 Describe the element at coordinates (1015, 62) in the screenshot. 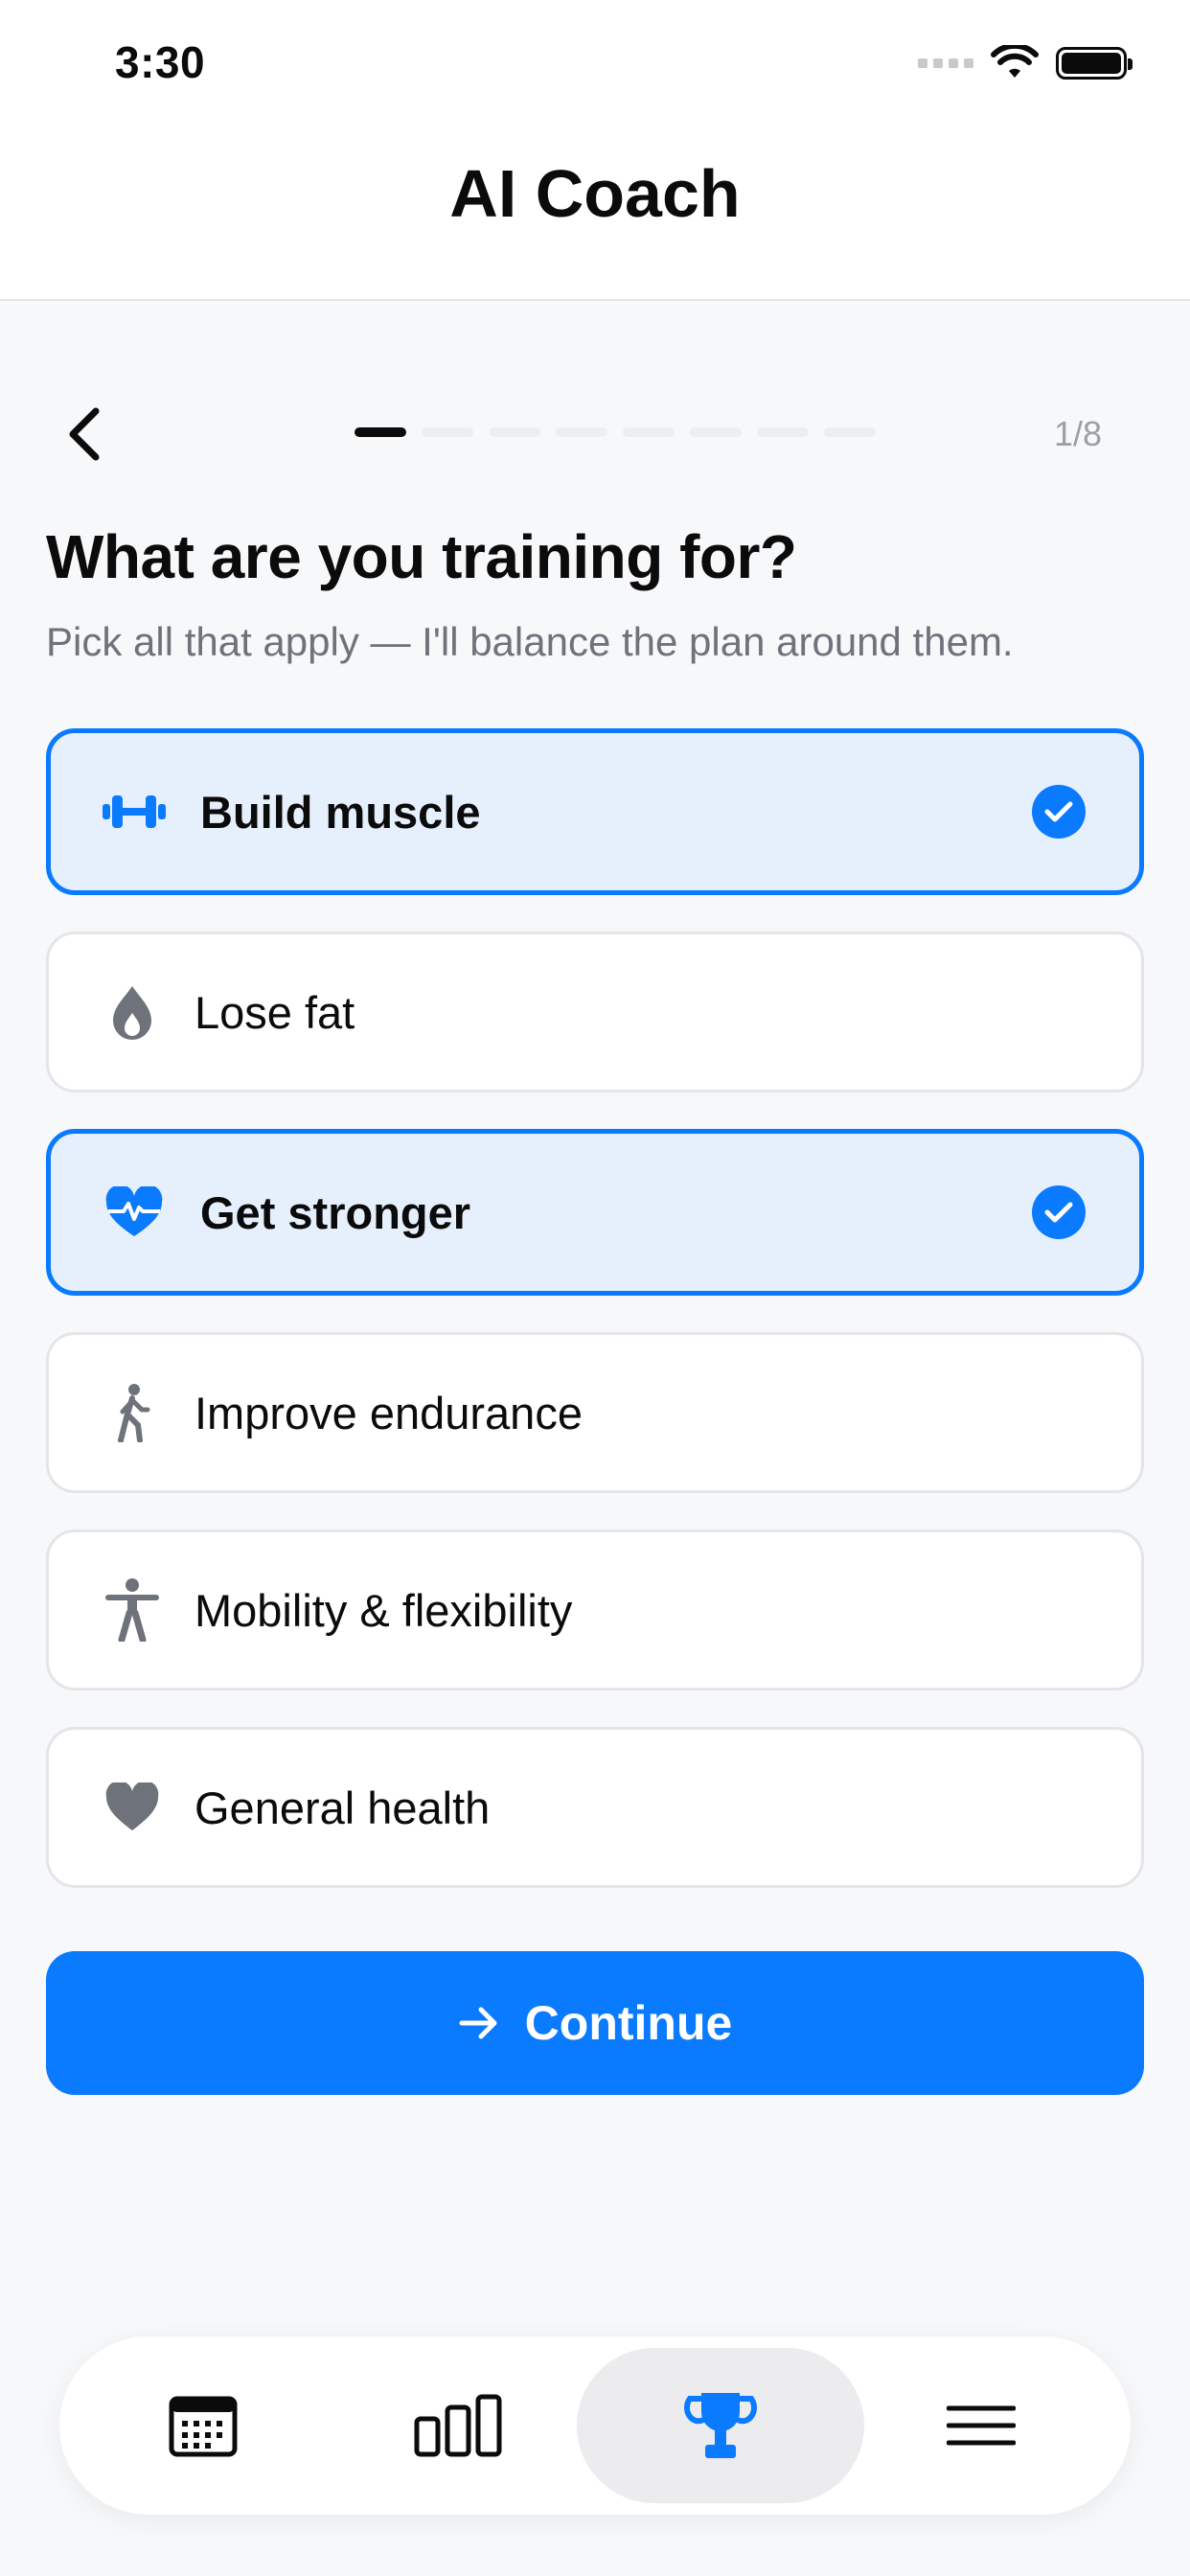

I see `wifi-icon` at that location.